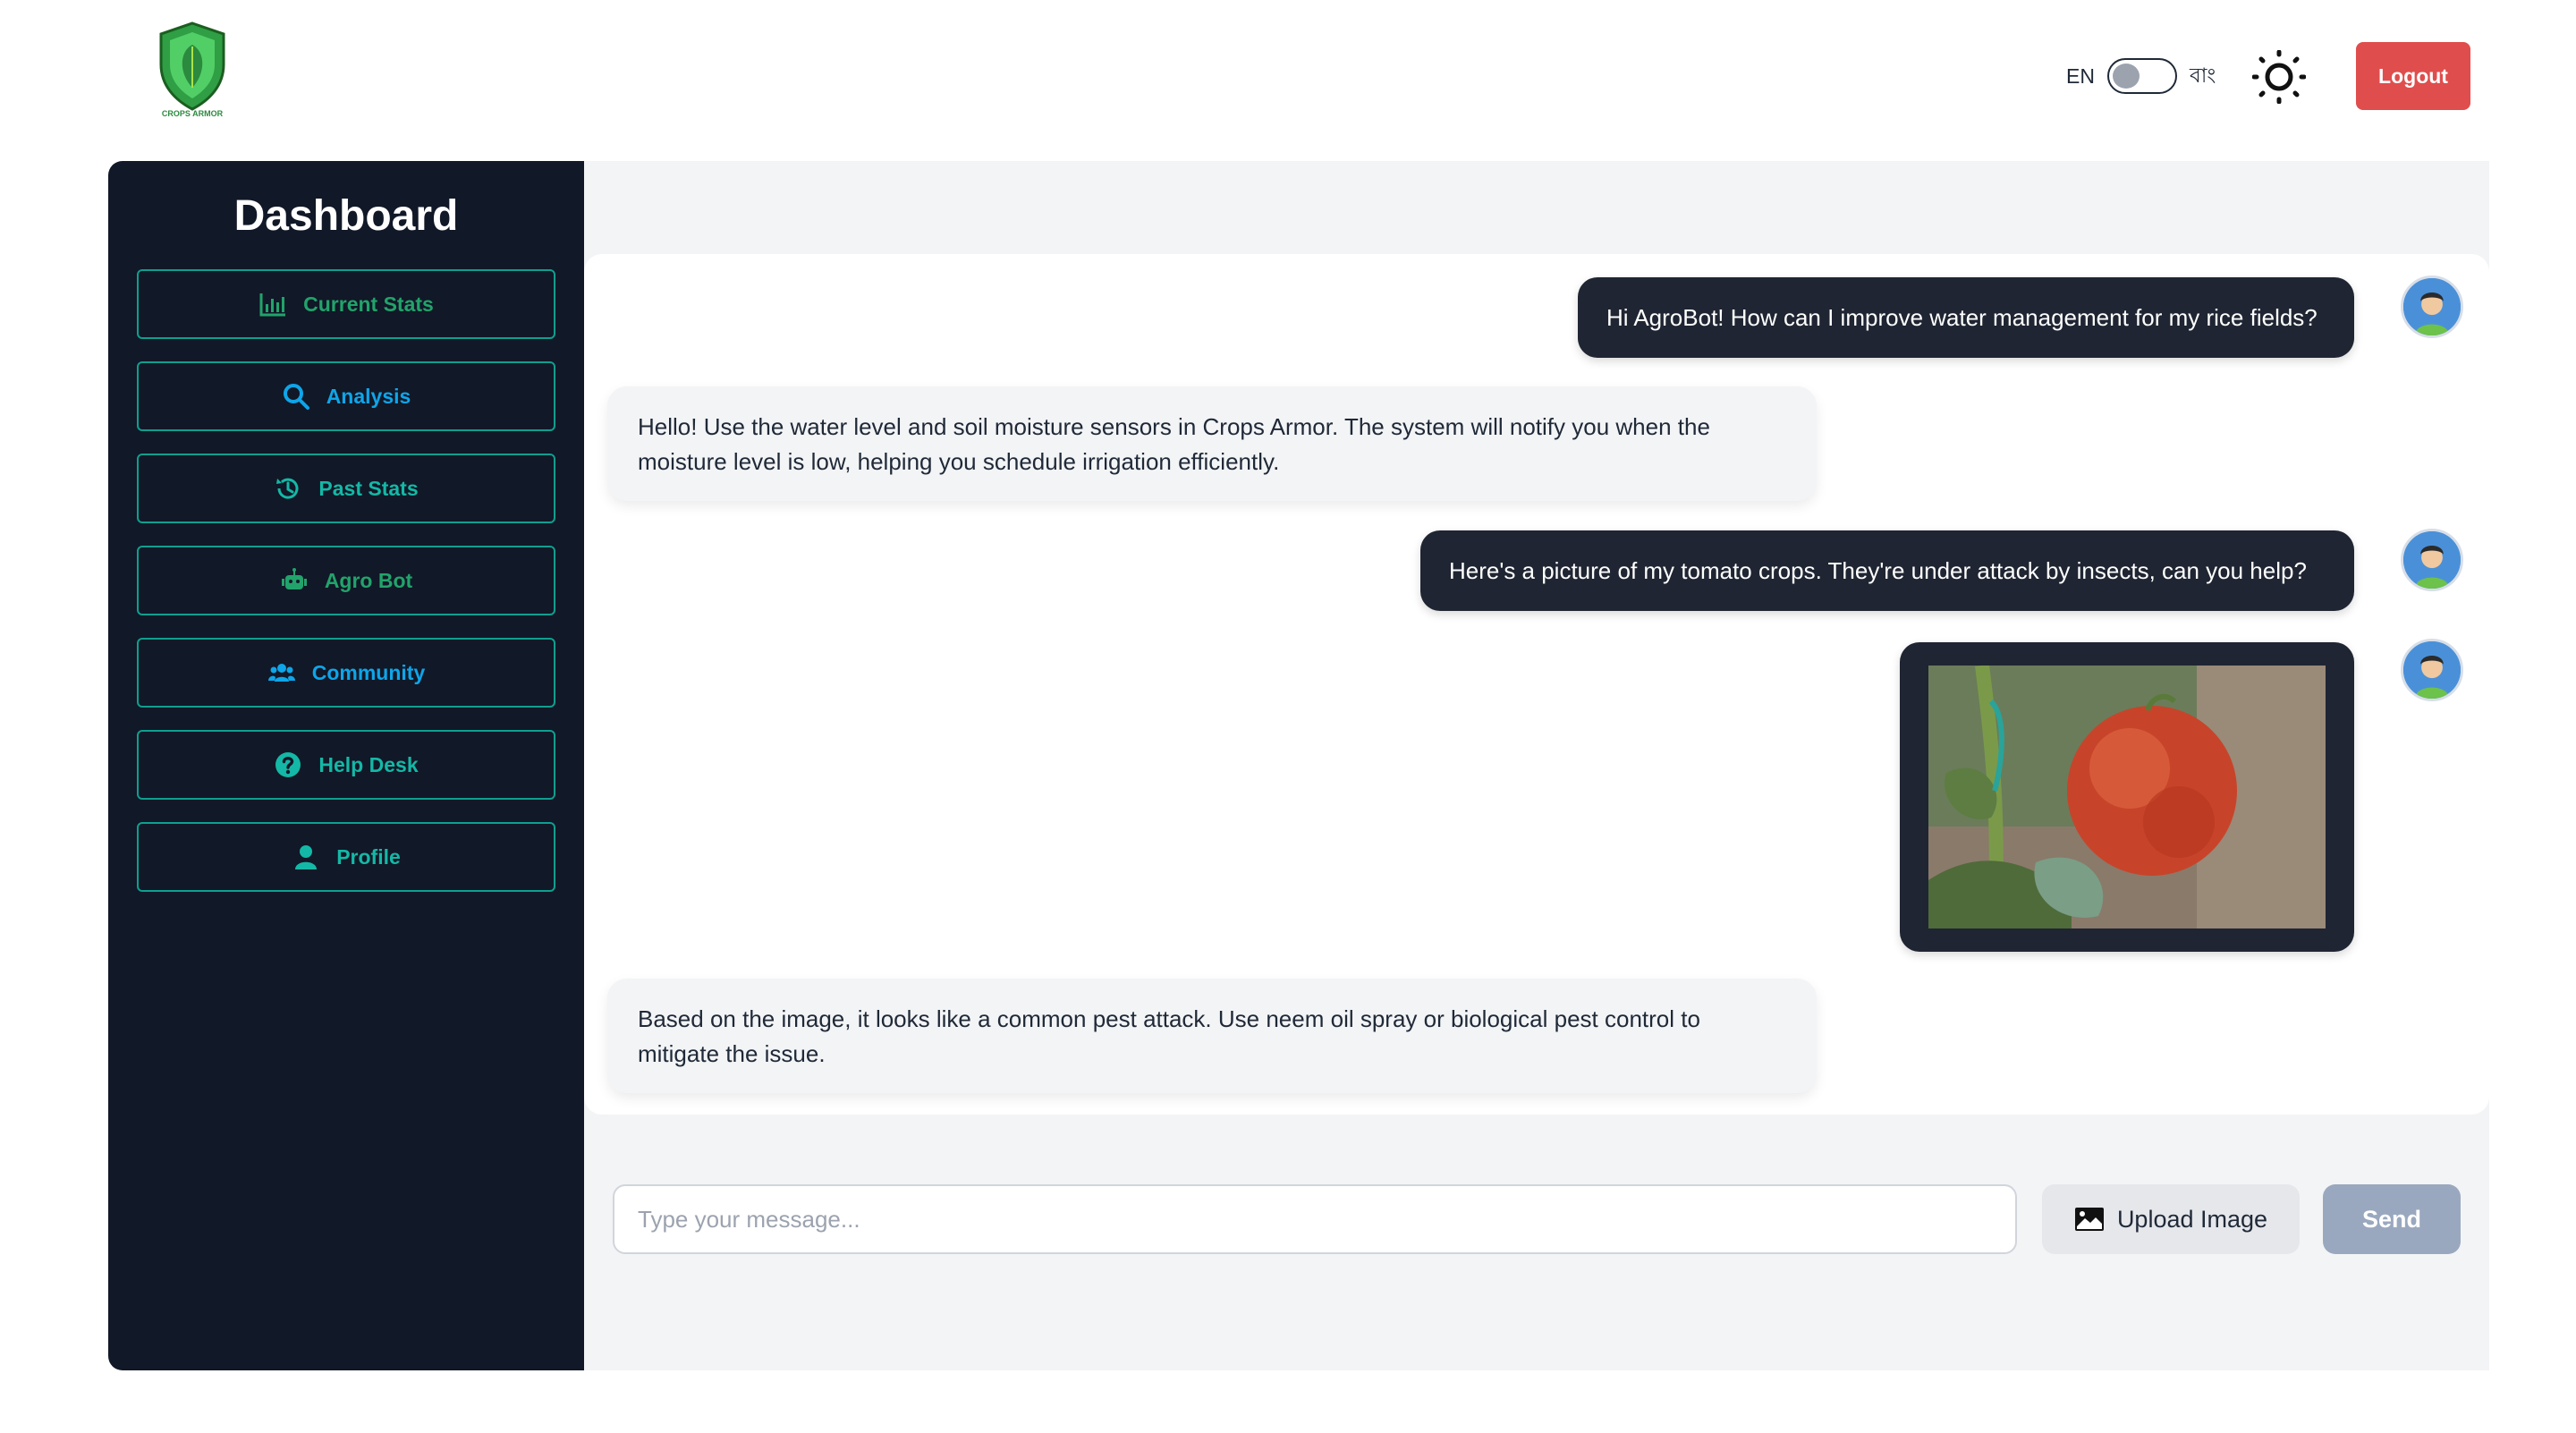 The image size is (2576, 1433). I want to click on tomato-crop-photo, so click(2127, 797).